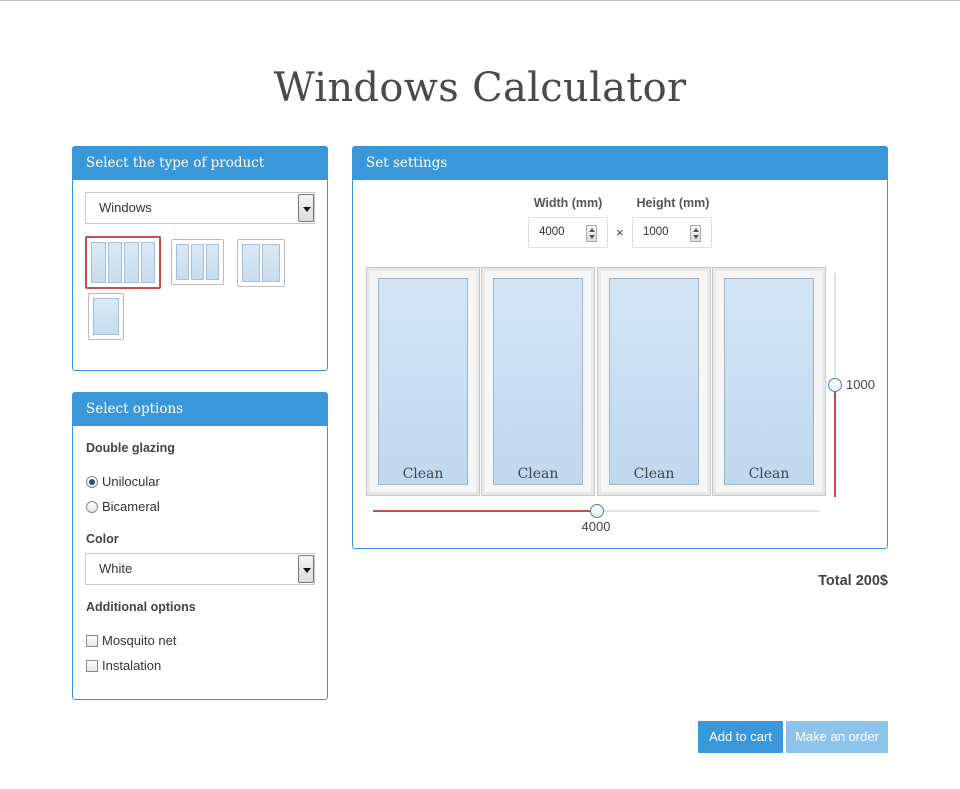 Image resolution: width=960 pixels, height=789 pixels. Describe the element at coordinates (92, 506) in the screenshot. I see `radio-bicameral-control` at that location.